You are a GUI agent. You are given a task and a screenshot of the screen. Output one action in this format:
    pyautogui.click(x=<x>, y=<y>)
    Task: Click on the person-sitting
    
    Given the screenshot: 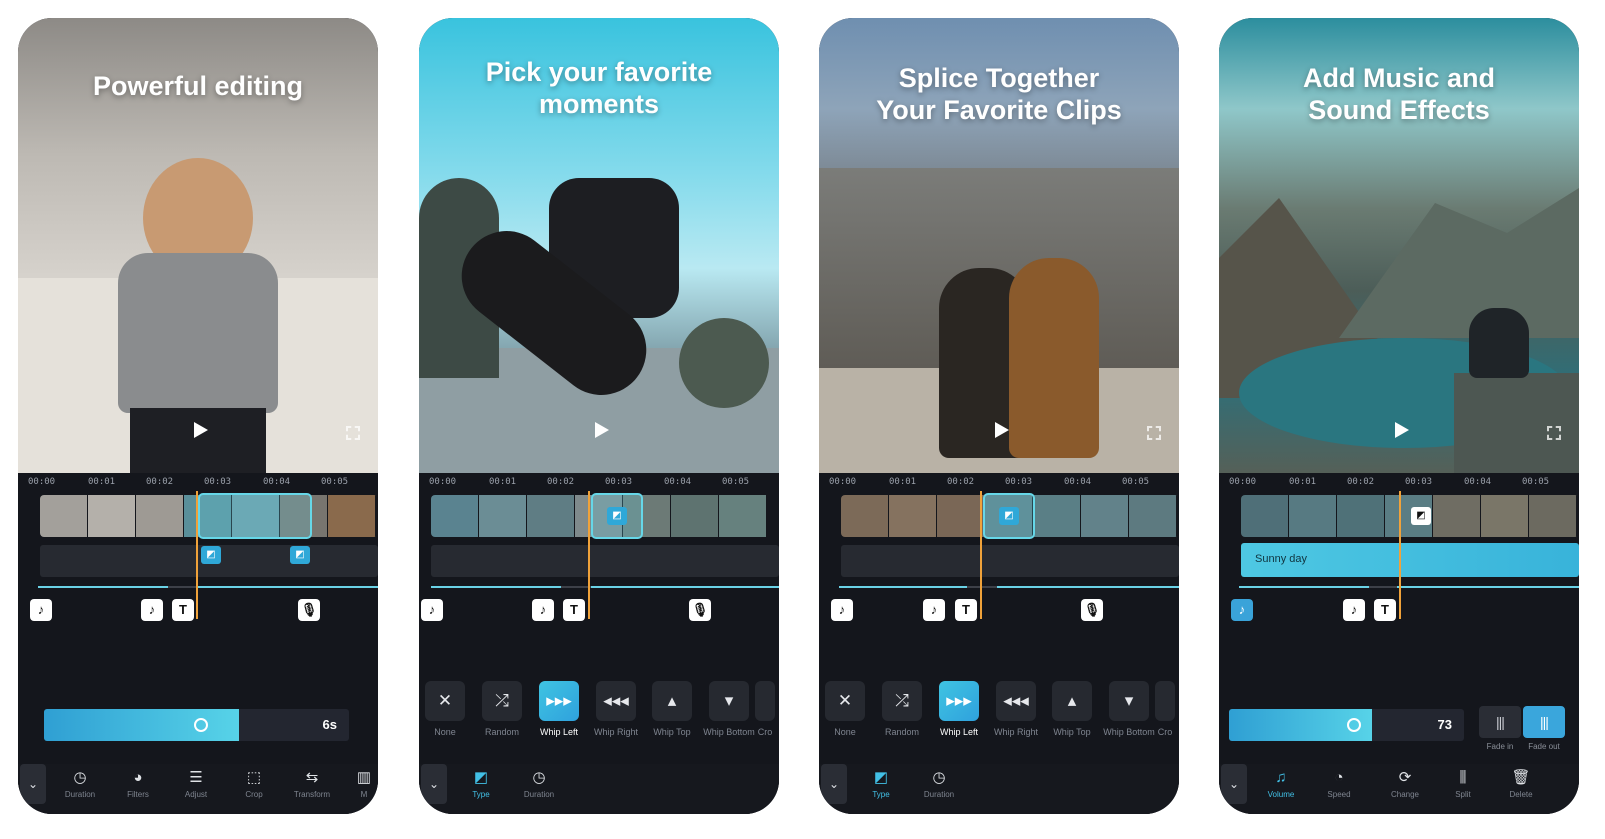 What is the action you would take?
    pyautogui.click(x=1499, y=343)
    